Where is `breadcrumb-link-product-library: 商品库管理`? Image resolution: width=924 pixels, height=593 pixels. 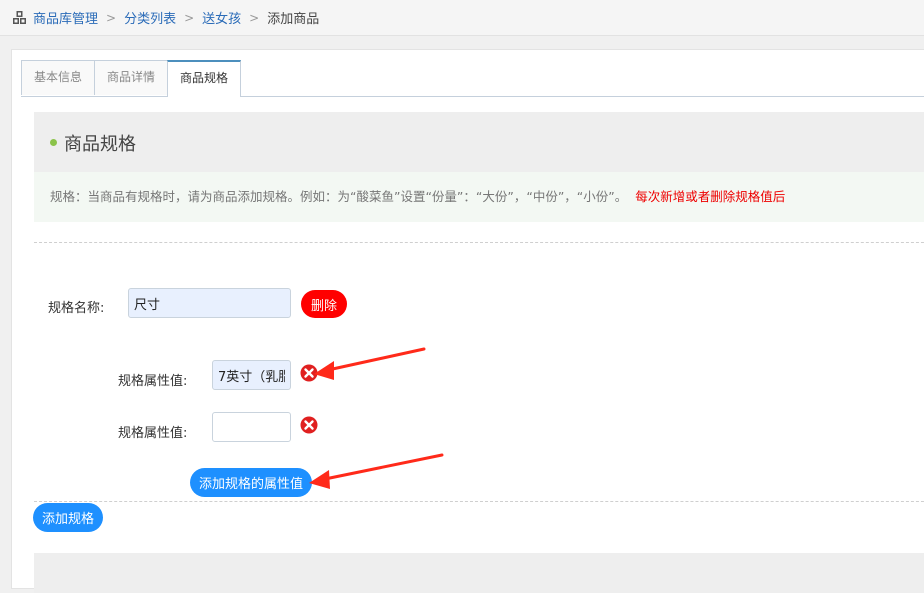 breadcrumb-link-product-library: 商品库管理 is located at coordinates (65, 17).